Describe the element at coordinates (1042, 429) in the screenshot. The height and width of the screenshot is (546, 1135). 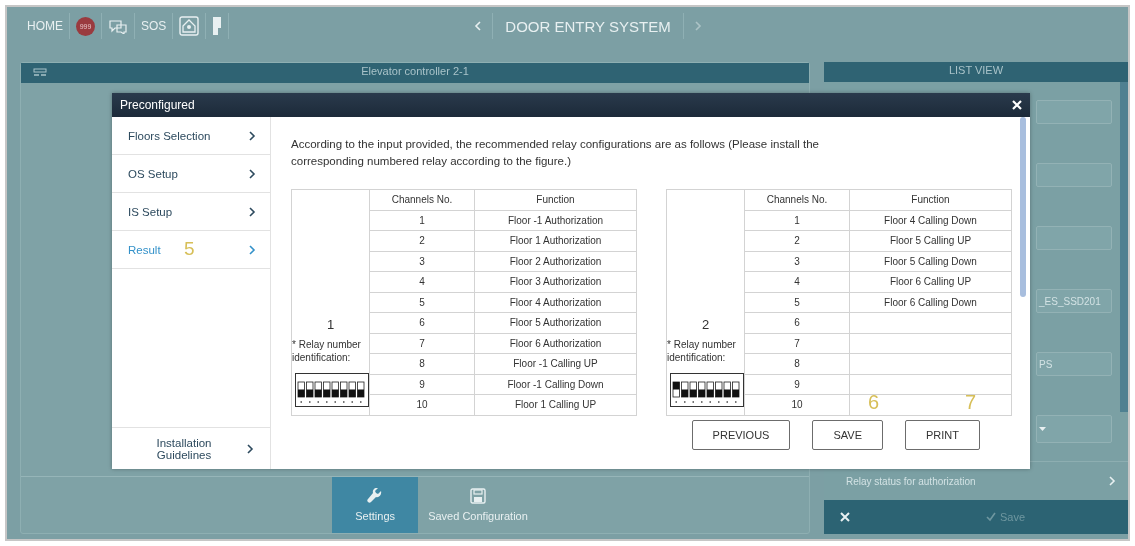
I see `caret-icon` at that location.